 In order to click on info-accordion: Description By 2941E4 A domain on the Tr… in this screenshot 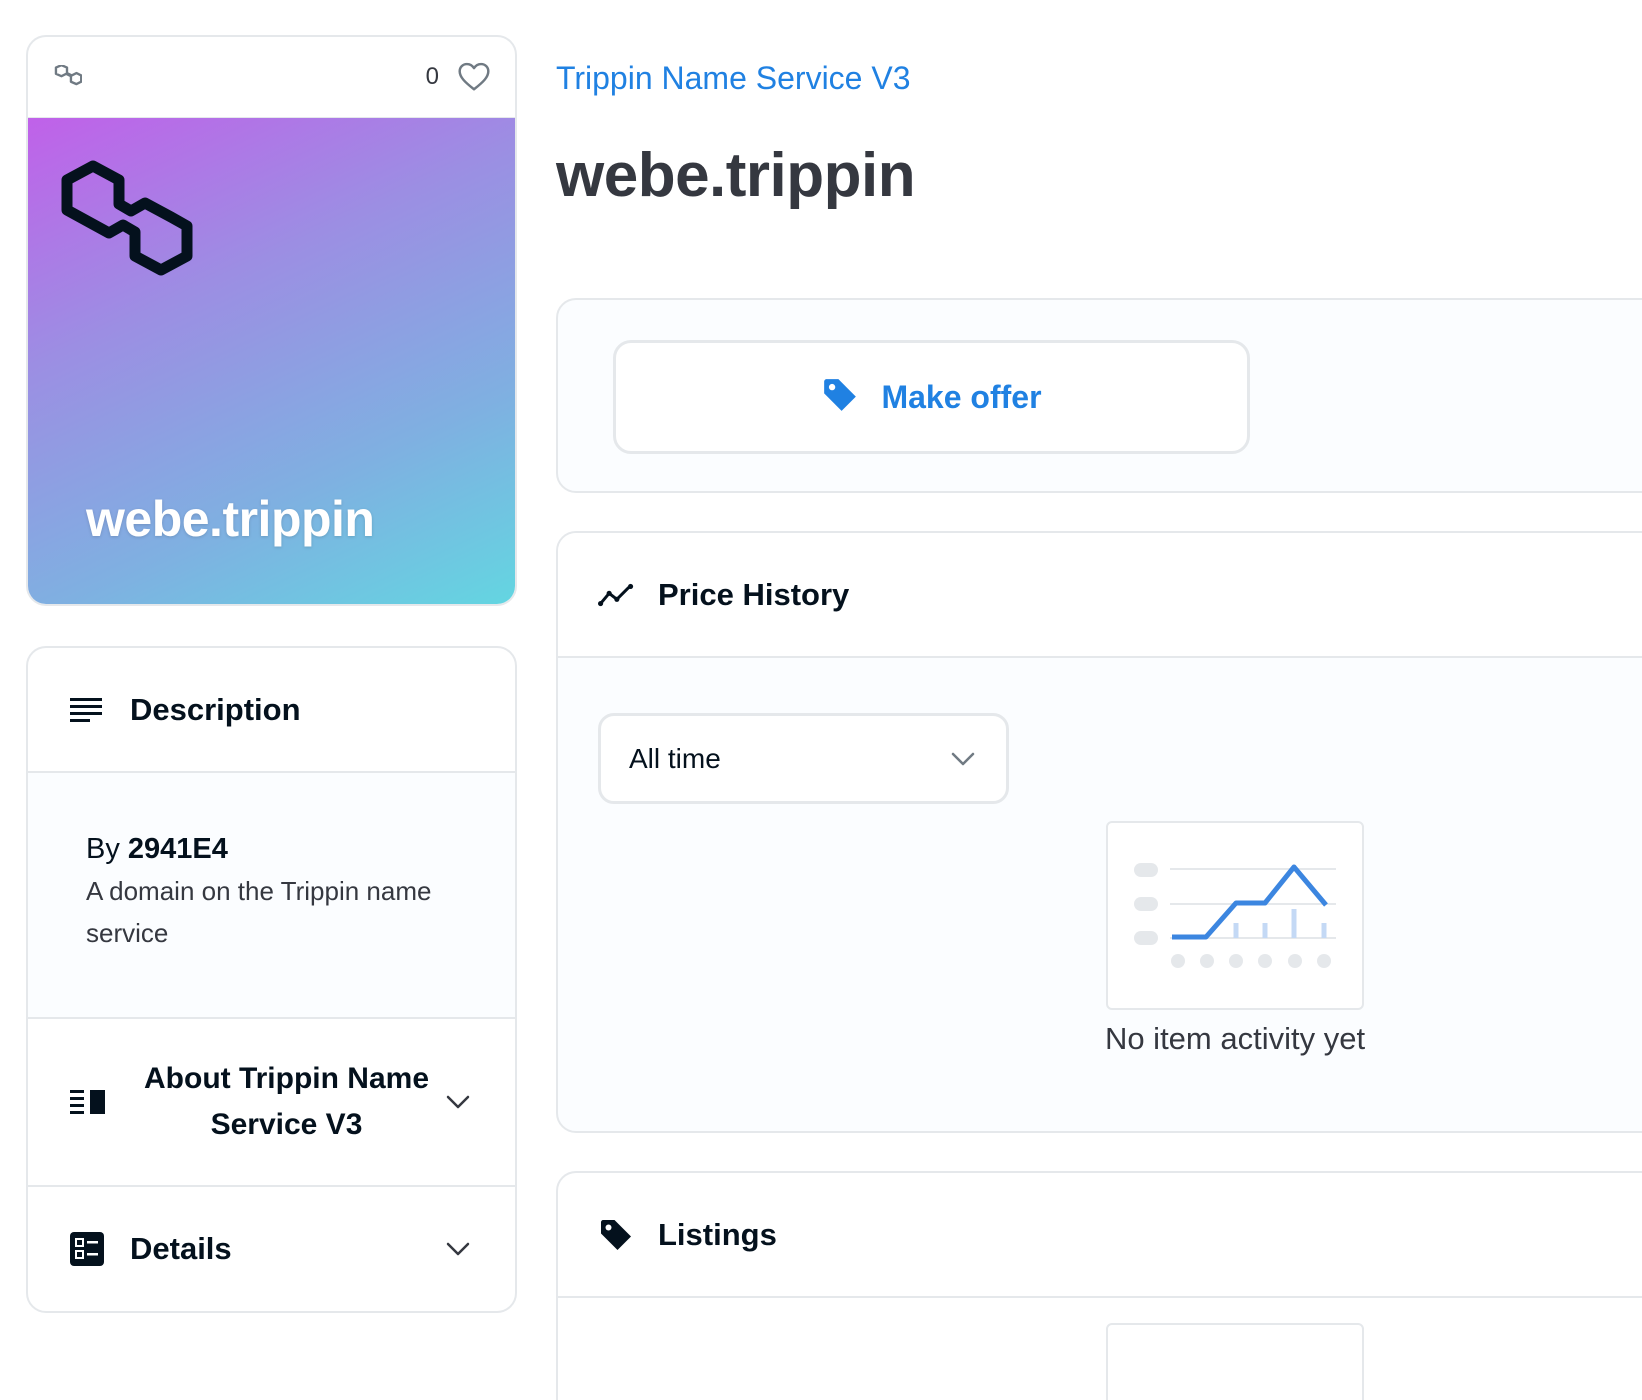, I will do `click(271, 979)`.